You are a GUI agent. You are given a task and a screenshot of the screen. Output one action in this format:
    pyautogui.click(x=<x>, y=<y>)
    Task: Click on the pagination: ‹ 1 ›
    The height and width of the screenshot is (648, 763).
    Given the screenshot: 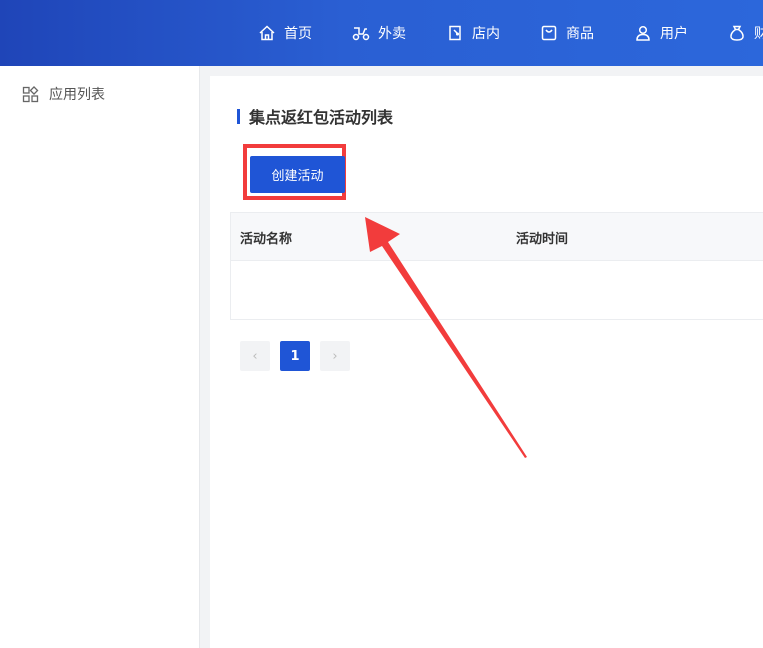 What is the action you would take?
    pyautogui.click(x=300, y=356)
    